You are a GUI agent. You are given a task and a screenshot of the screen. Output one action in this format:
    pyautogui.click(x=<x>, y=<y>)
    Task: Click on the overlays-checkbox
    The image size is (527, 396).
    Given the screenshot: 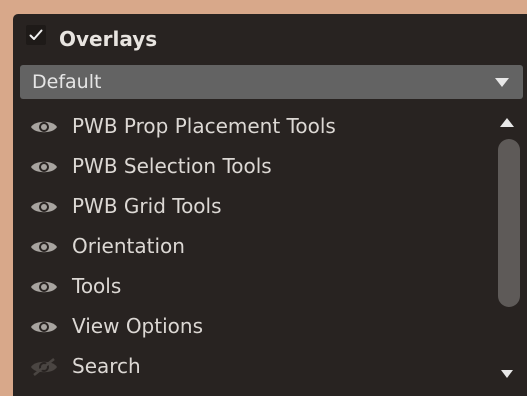 What is the action you would take?
    pyautogui.click(x=36, y=35)
    